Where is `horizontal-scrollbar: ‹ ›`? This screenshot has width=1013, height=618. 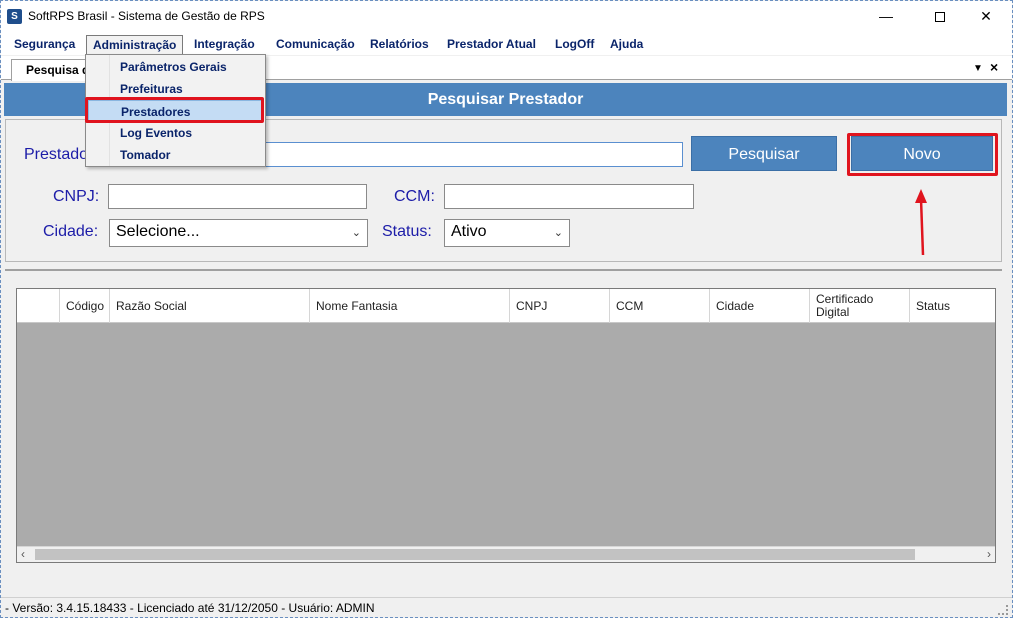 horizontal-scrollbar: ‹ › is located at coordinates (506, 554).